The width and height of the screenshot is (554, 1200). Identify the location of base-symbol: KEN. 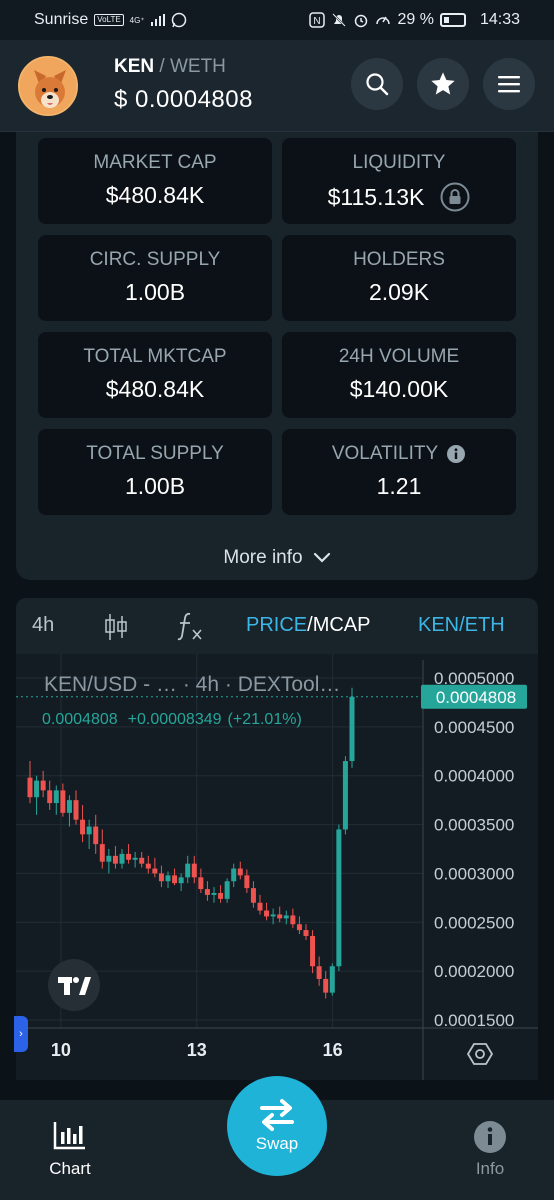
(134, 66).